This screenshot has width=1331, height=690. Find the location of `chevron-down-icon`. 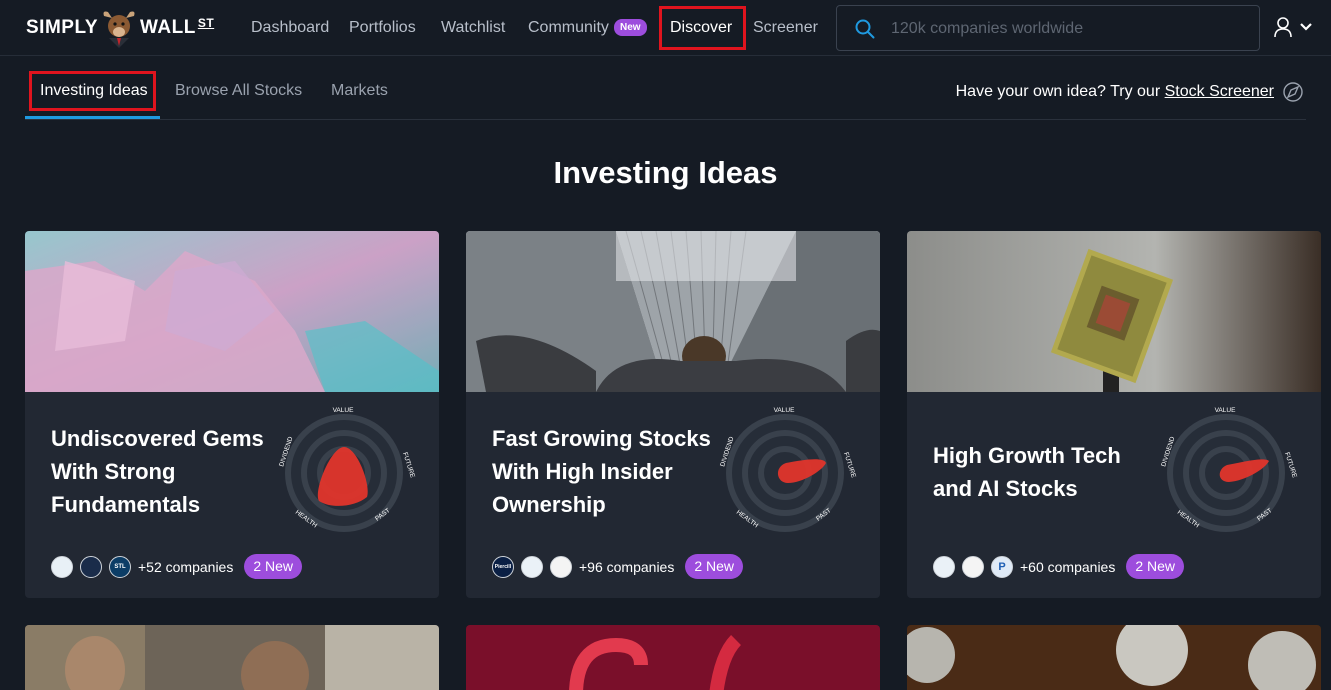

chevron-down-icon is located at coordinates (1306, 27).